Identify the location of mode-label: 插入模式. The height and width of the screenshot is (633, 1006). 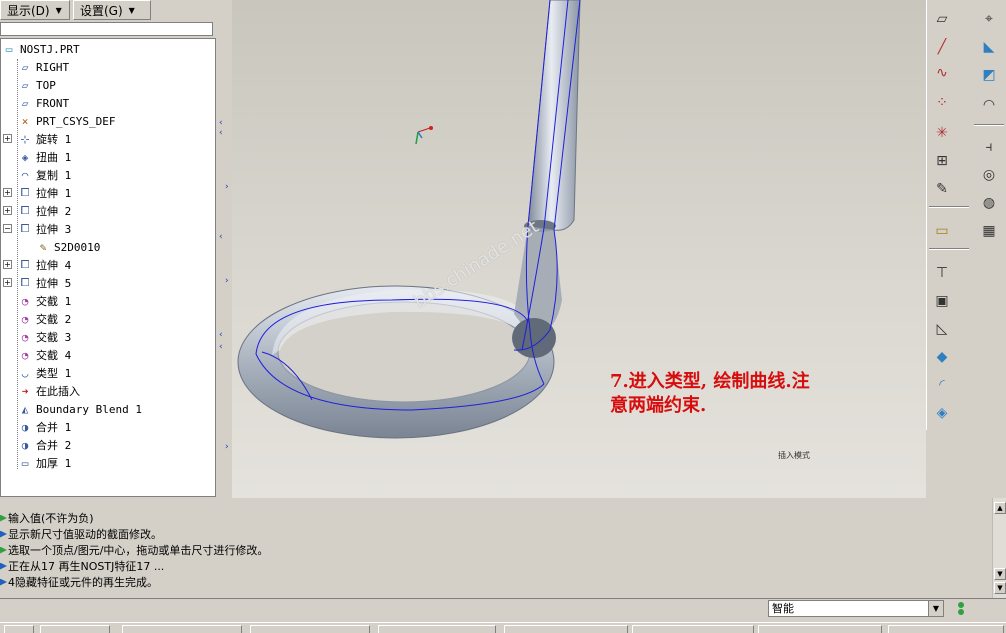
(794, 455).